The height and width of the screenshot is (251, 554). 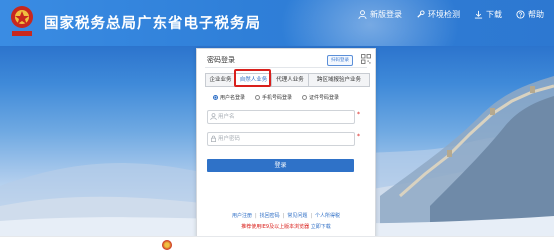 I want to click on faq-link: 常见问题, so click(x=297, y=216).